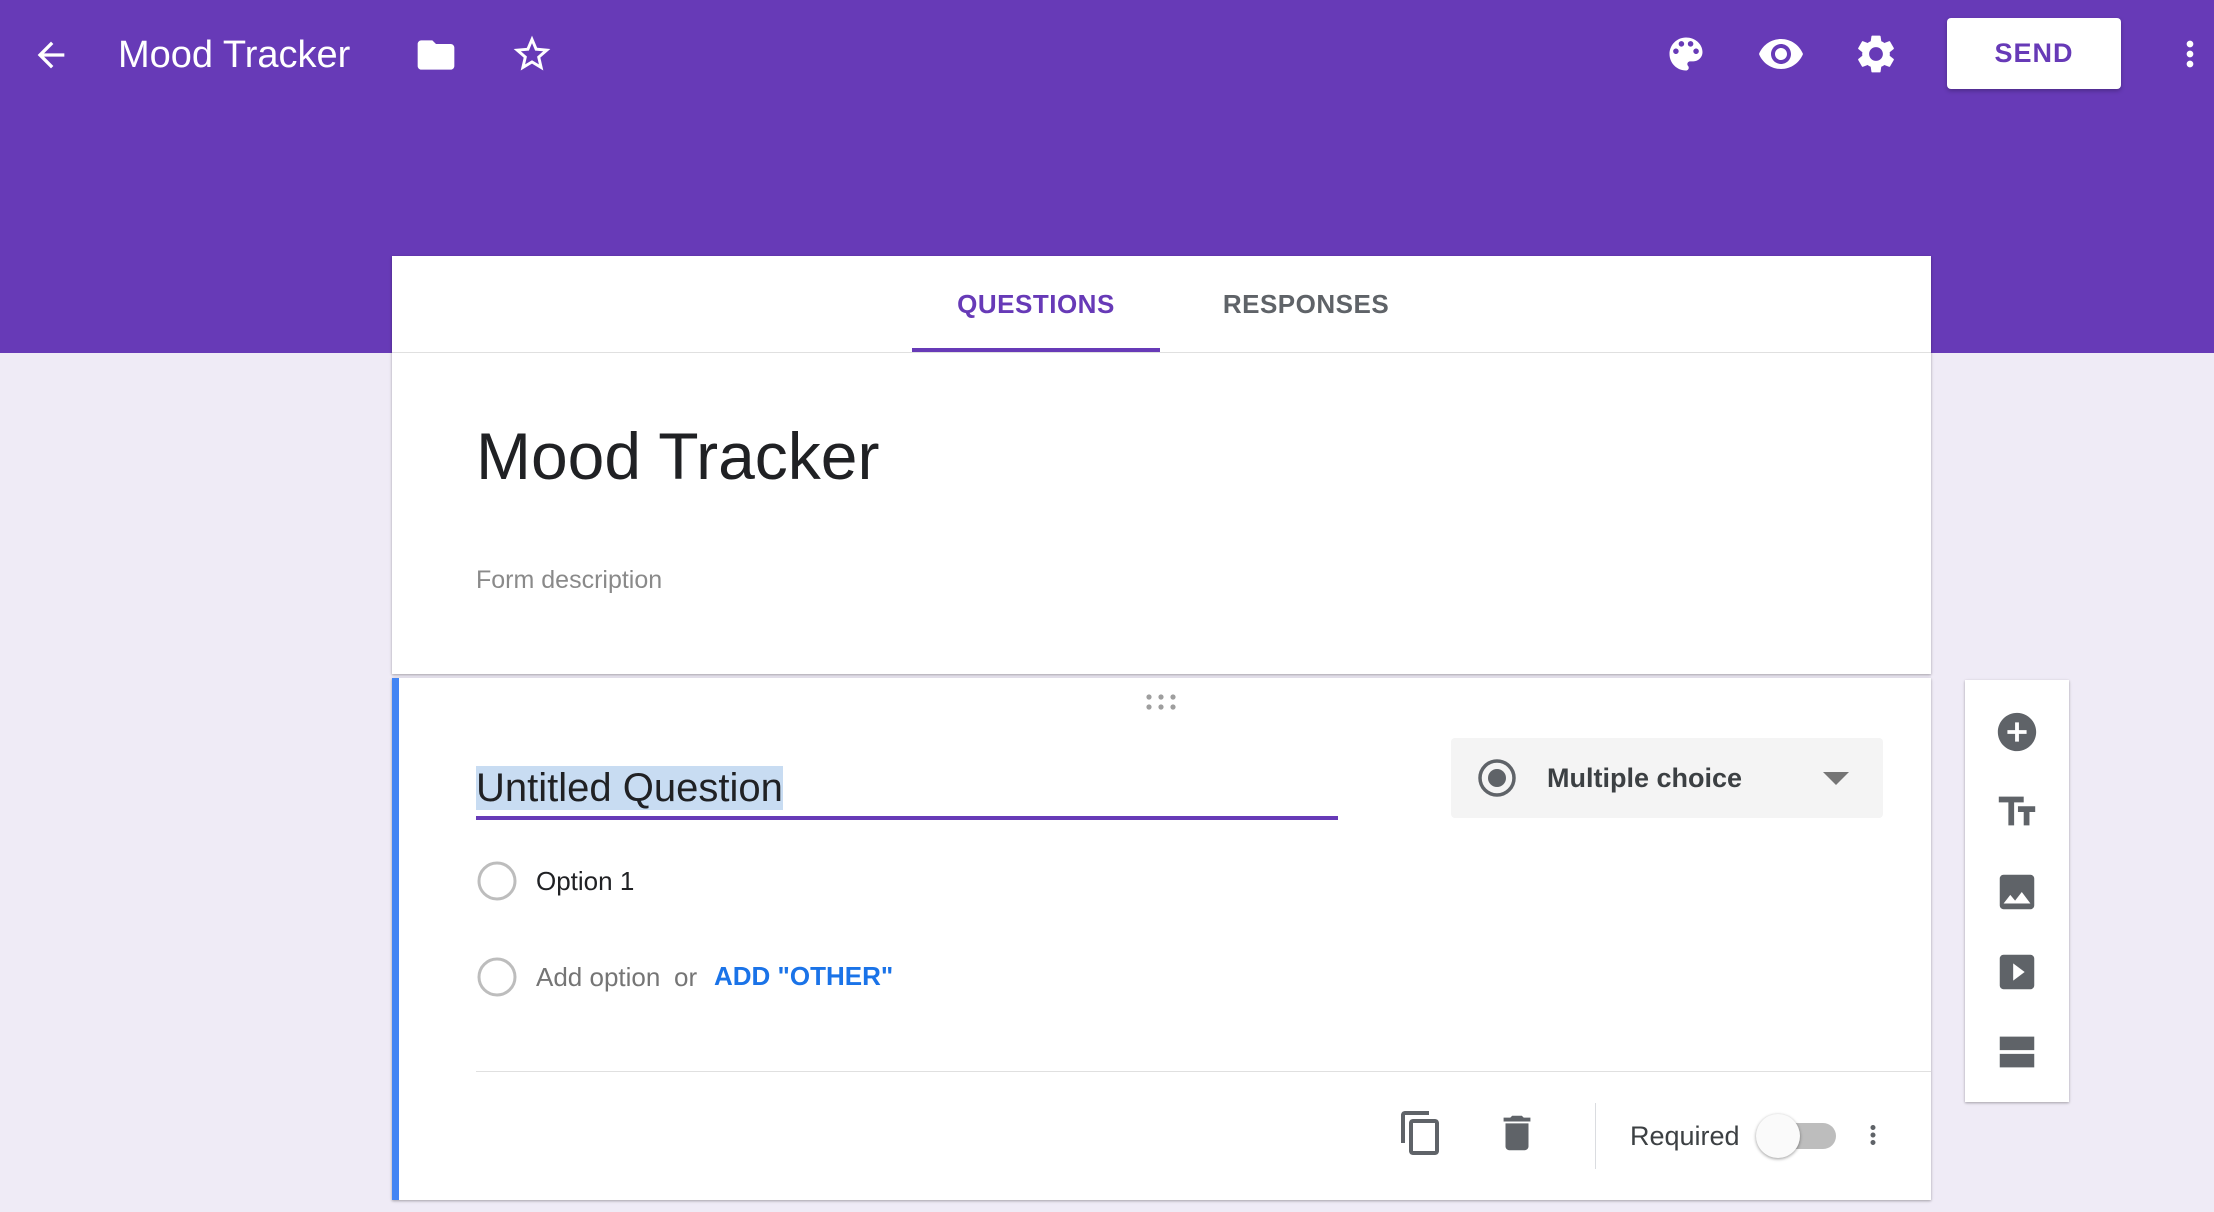 This screenshot has width=2214, height=1212. What do you see at coordinates (803, 976) in the screenshot?
I see `add-other-button: ADD "OTHER"` at bounding box center [803, 976].